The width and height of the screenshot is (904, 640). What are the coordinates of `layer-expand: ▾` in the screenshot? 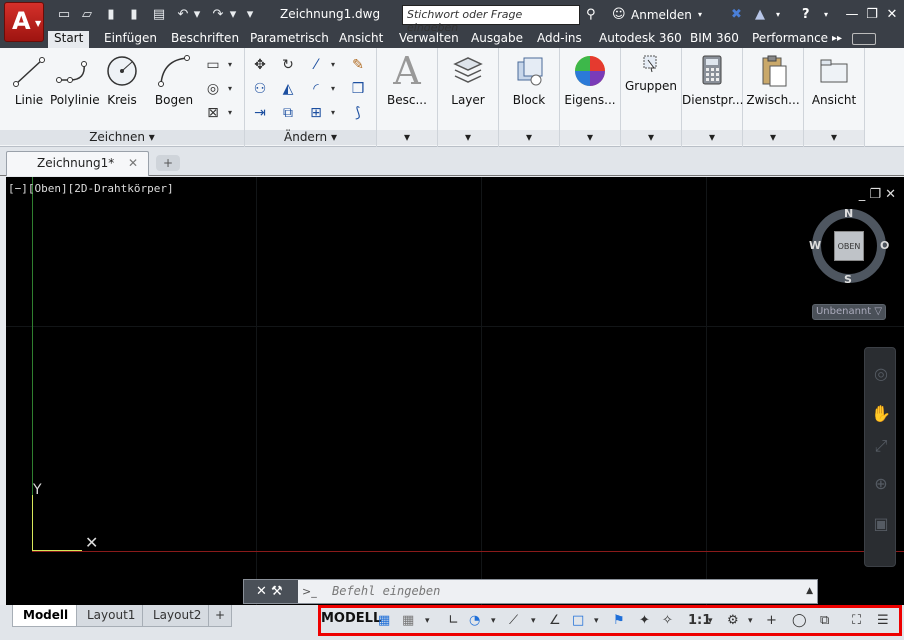 It's located at (468, 137).